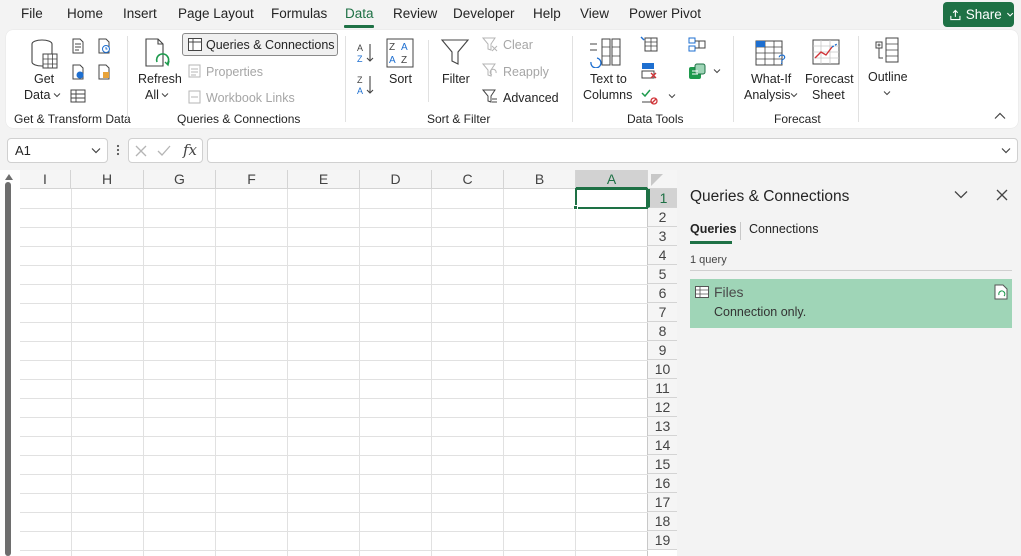 Image resolution: width=1021 pixels, height=556 pixels. What do you see at coordinates (662, 483) in the screenshot?
I see `row-header-16: 16` at bounding box center [662, 483].